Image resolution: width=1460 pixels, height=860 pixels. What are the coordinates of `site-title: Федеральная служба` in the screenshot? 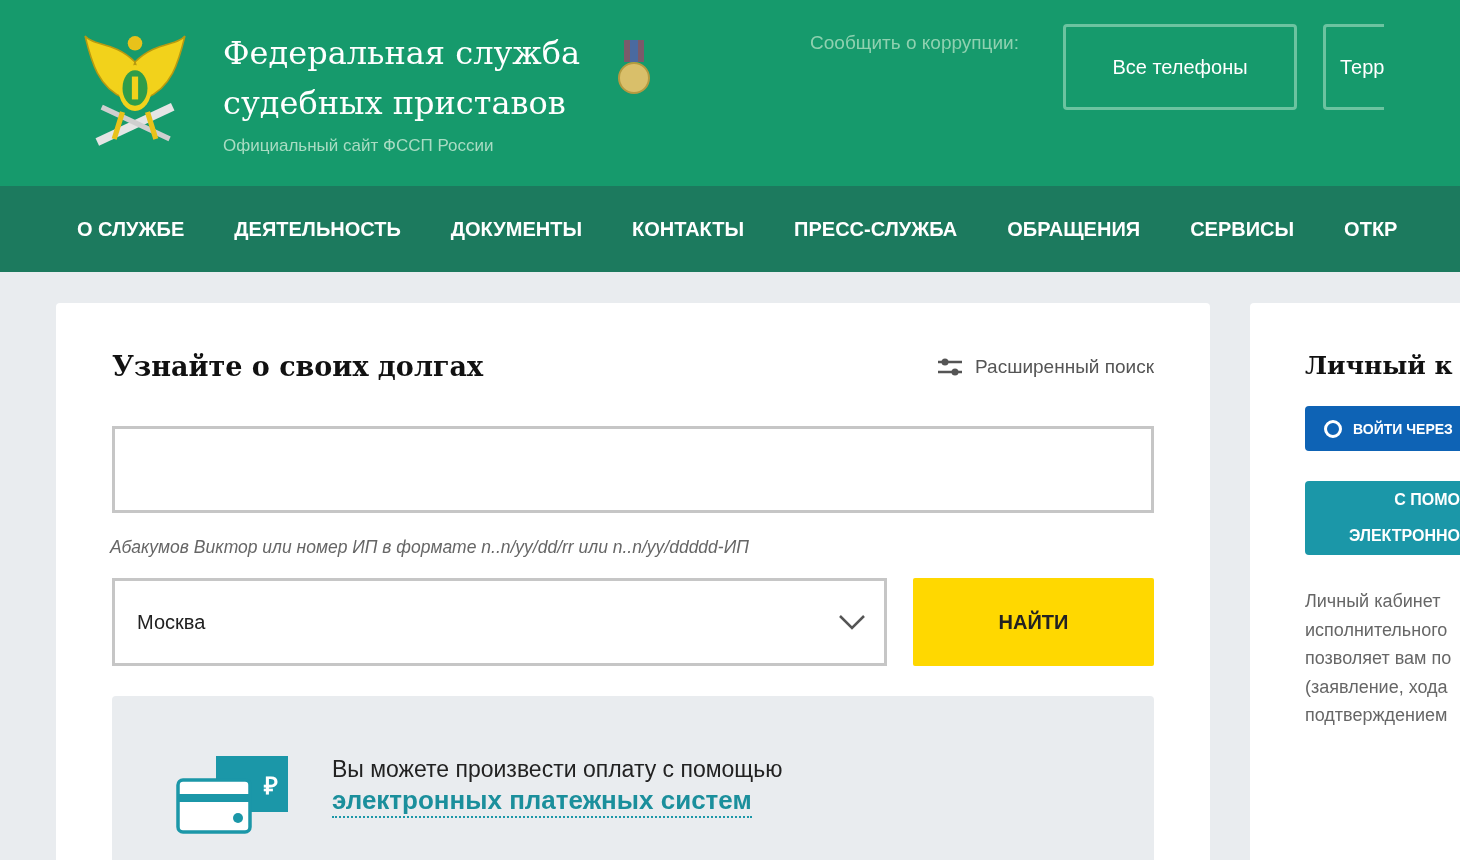 It's located at (402, 53).